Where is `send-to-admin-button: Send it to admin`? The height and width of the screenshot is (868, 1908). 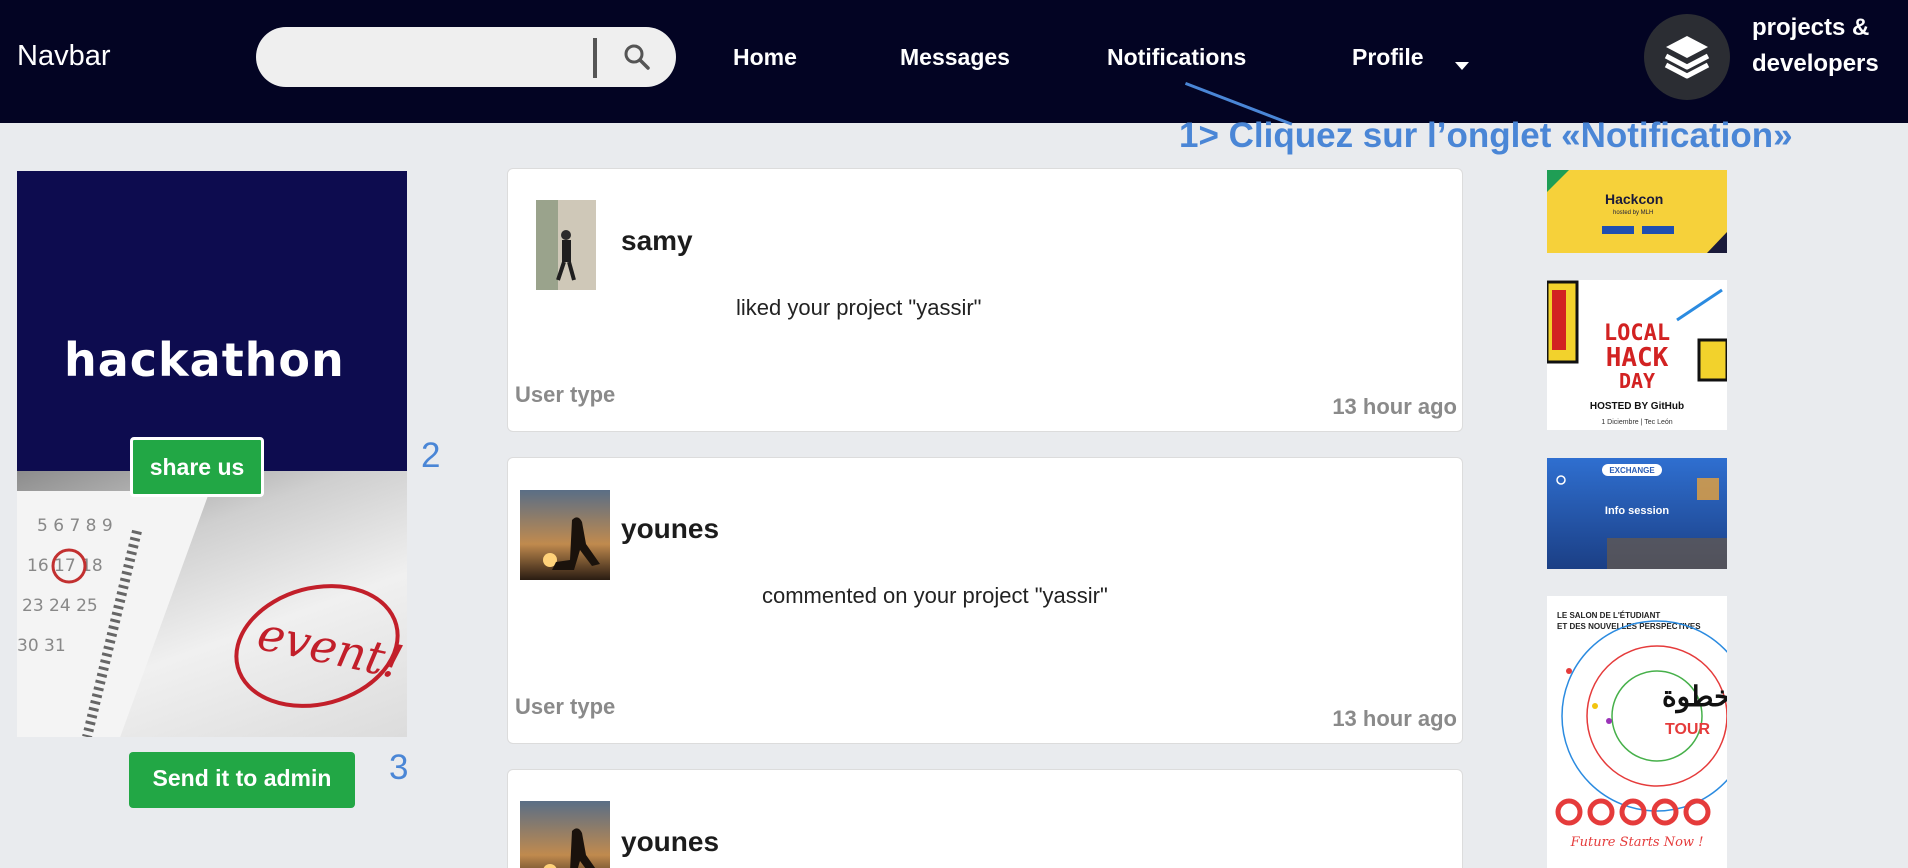 send-to-admin-button: Send it to admin is located at coordinates (242, 780).